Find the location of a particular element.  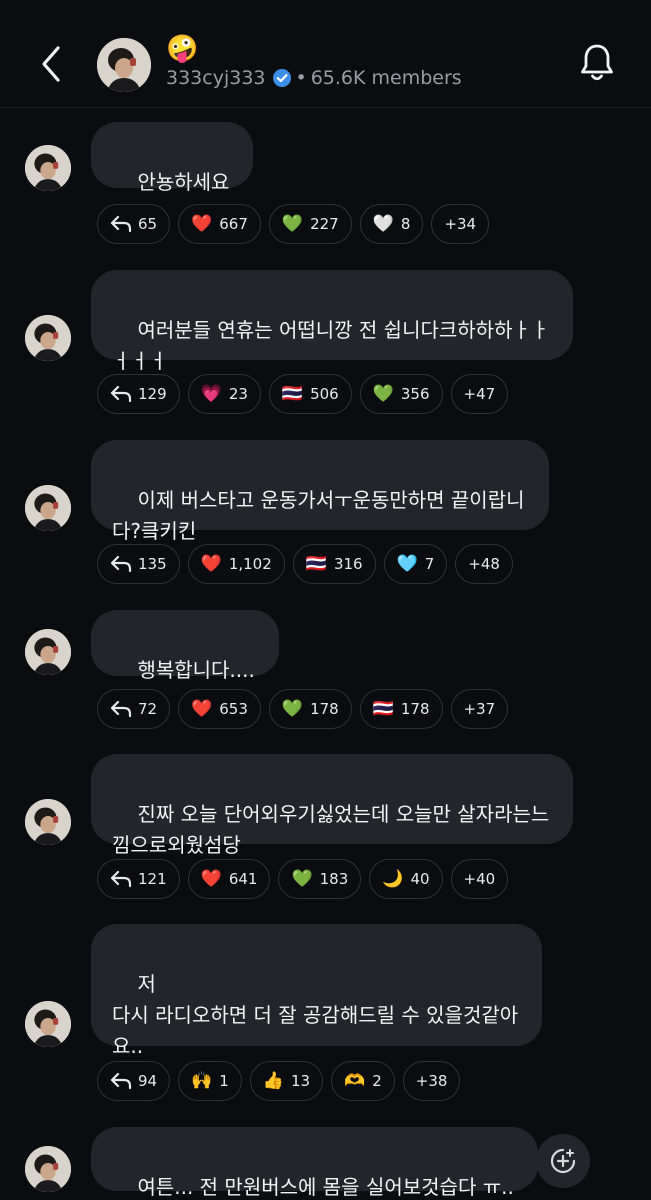

reaction-chip: 🇹🇭 316 is located at coordinates (334, 564).